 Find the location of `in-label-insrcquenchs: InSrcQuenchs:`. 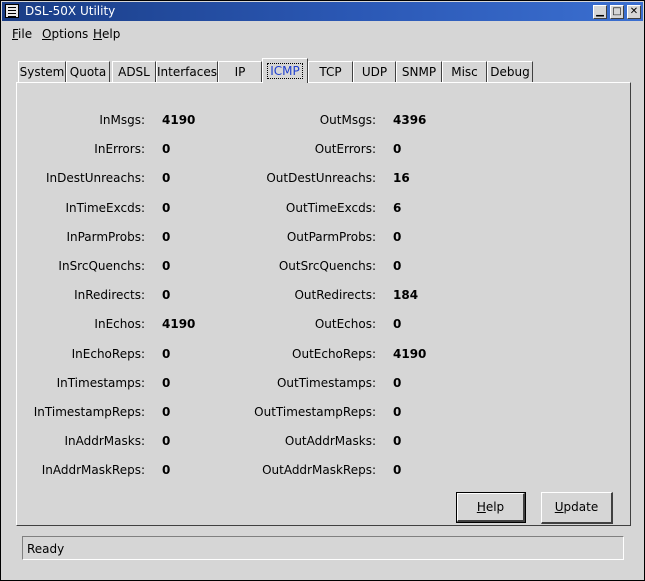

in-label-insrcquenchs: InSrcQuenchs: is located at coordinates (101, 266).